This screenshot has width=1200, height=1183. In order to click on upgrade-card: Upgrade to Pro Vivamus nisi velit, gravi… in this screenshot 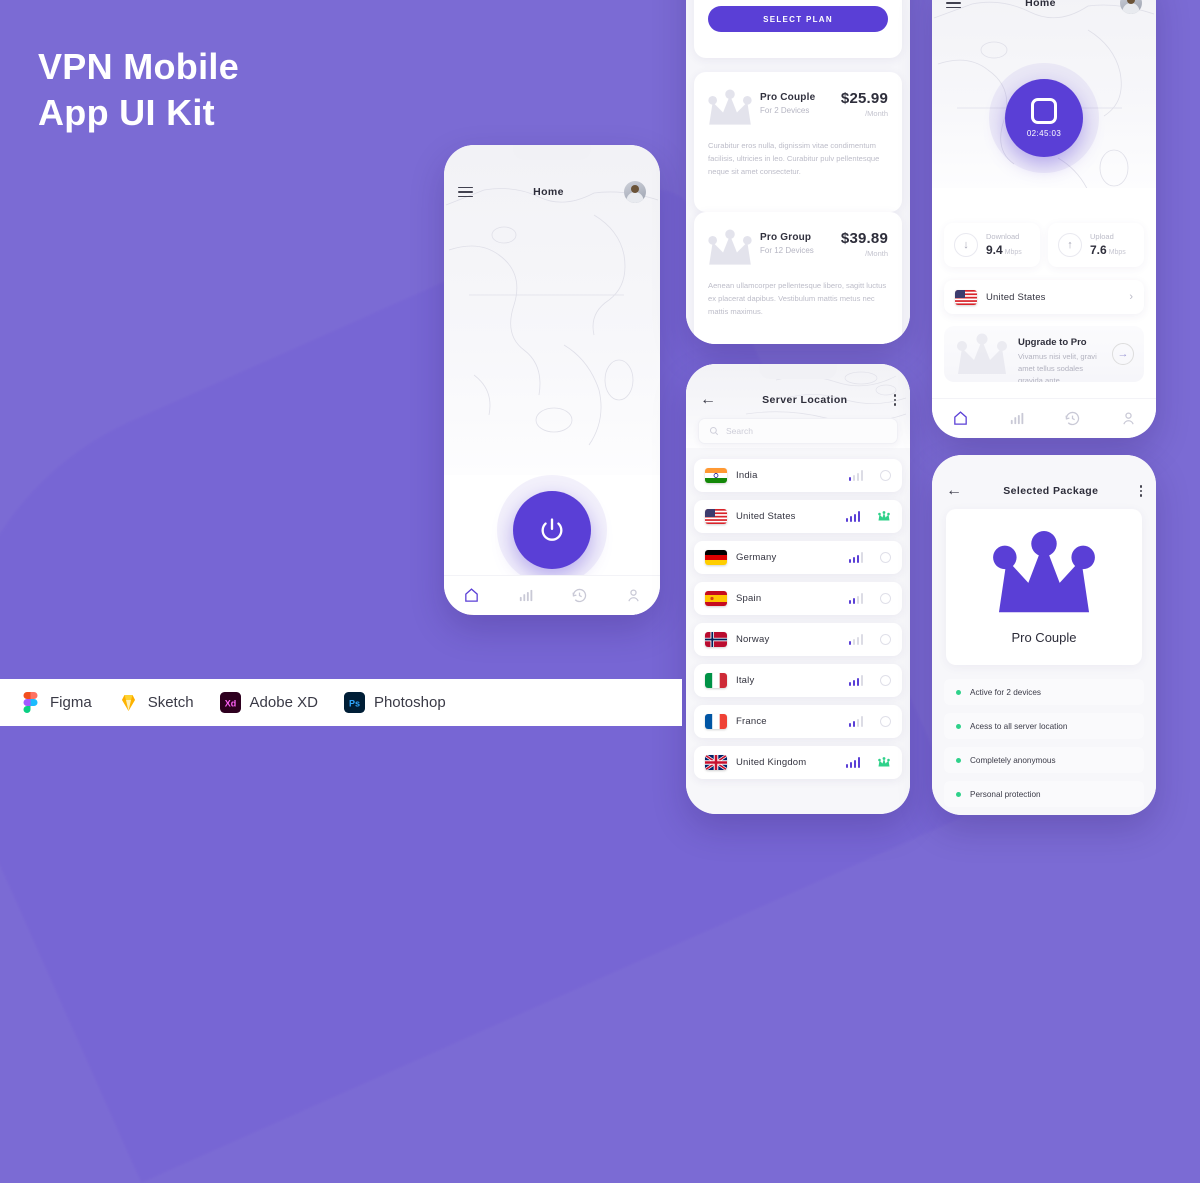, I will do `click(1044, 354)`.